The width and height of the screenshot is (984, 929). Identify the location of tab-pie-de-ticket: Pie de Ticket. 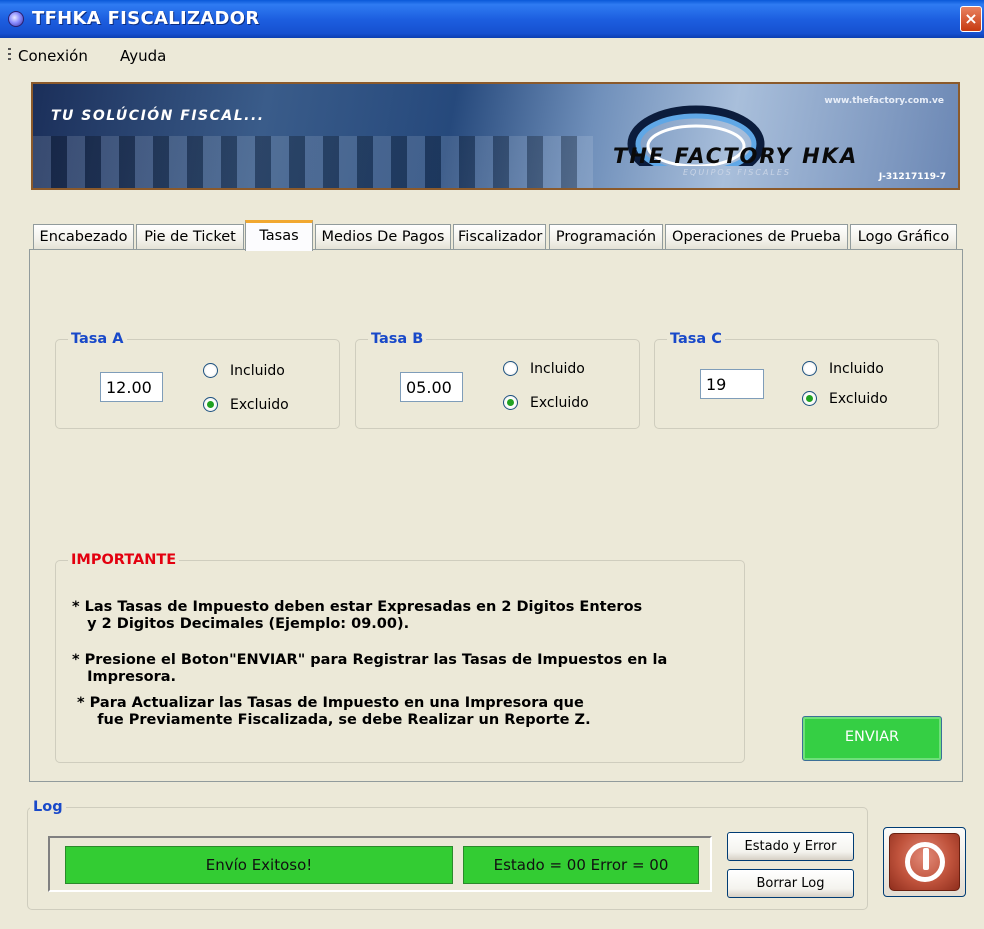
(190, 237).